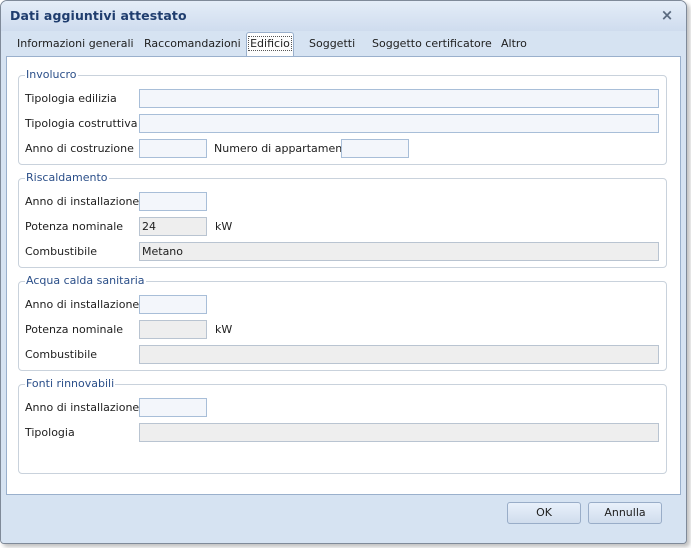 The height and width of the screenshot is (548, 691). I want to click on tipologia-edilizia-field, so click(399, 98).